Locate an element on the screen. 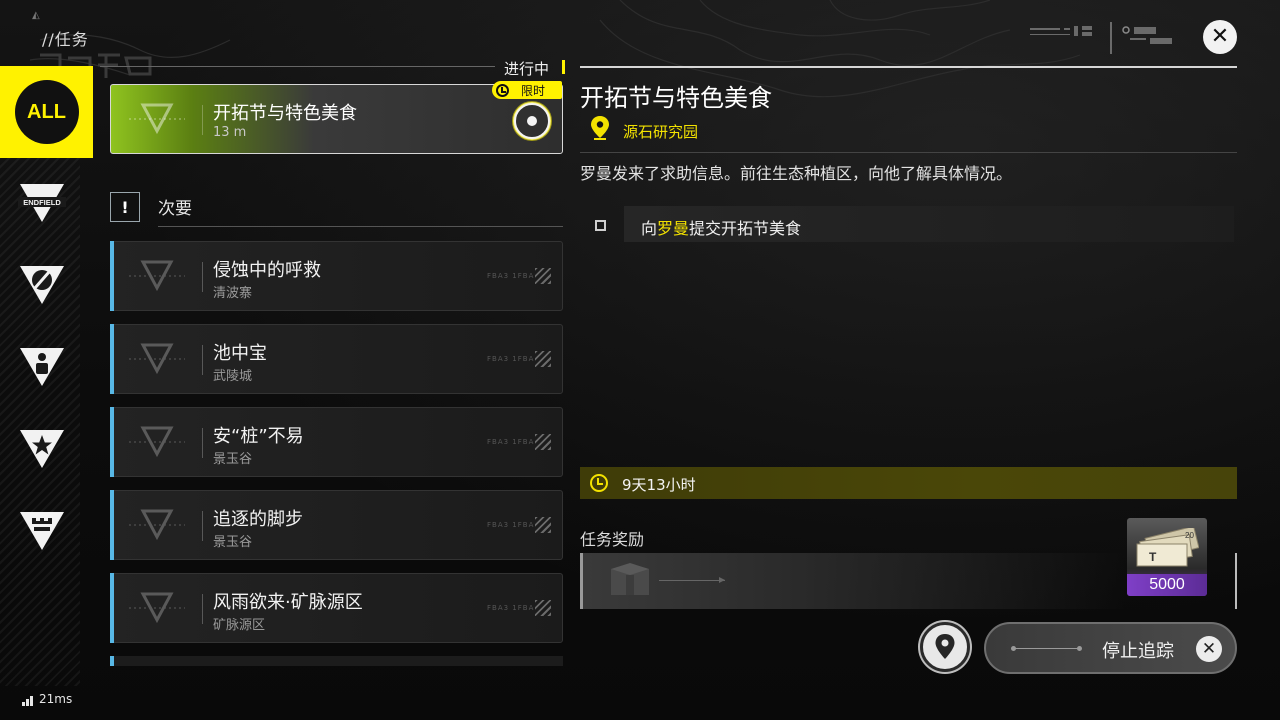  quest-item: 安“桩”不易 景玉谷 FBA3 1FBA is located at coordinates (336, 442).